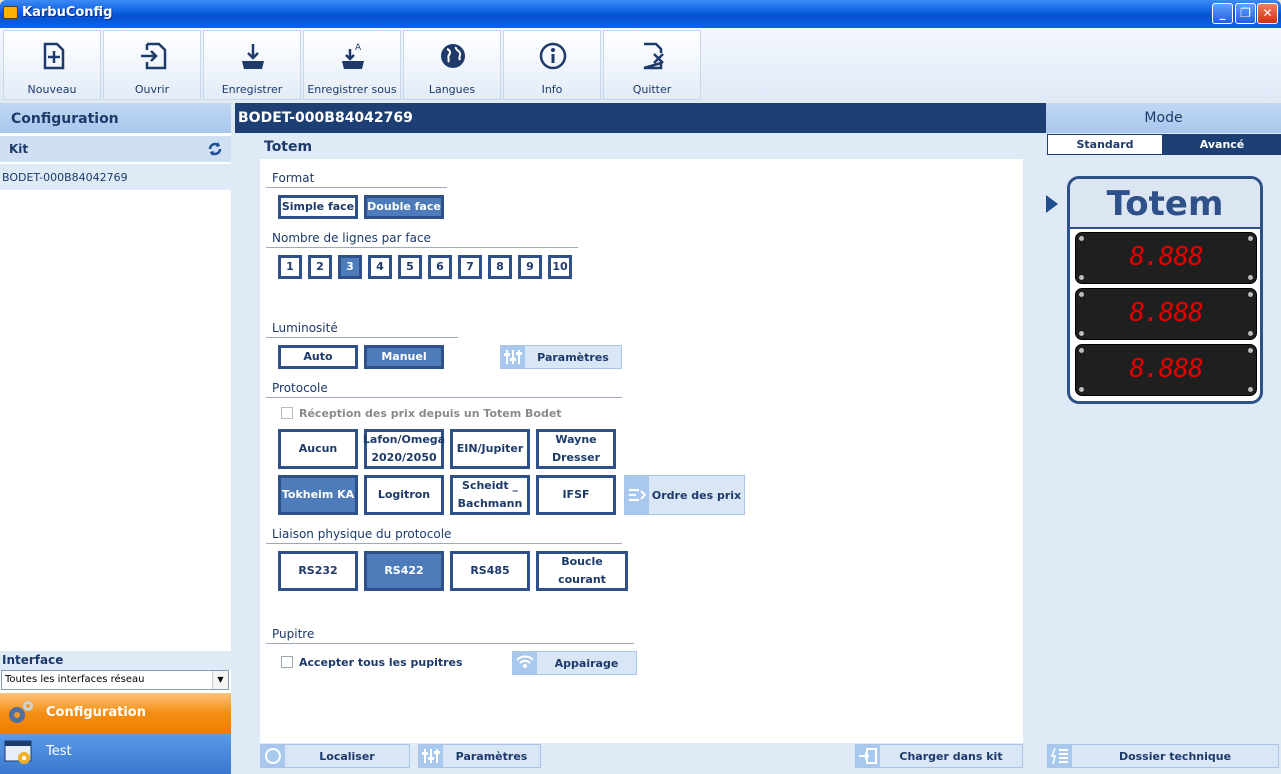 The image size is (1281, 774). I want to click on bottom-params-button: Paramètres, so click(479, 756).